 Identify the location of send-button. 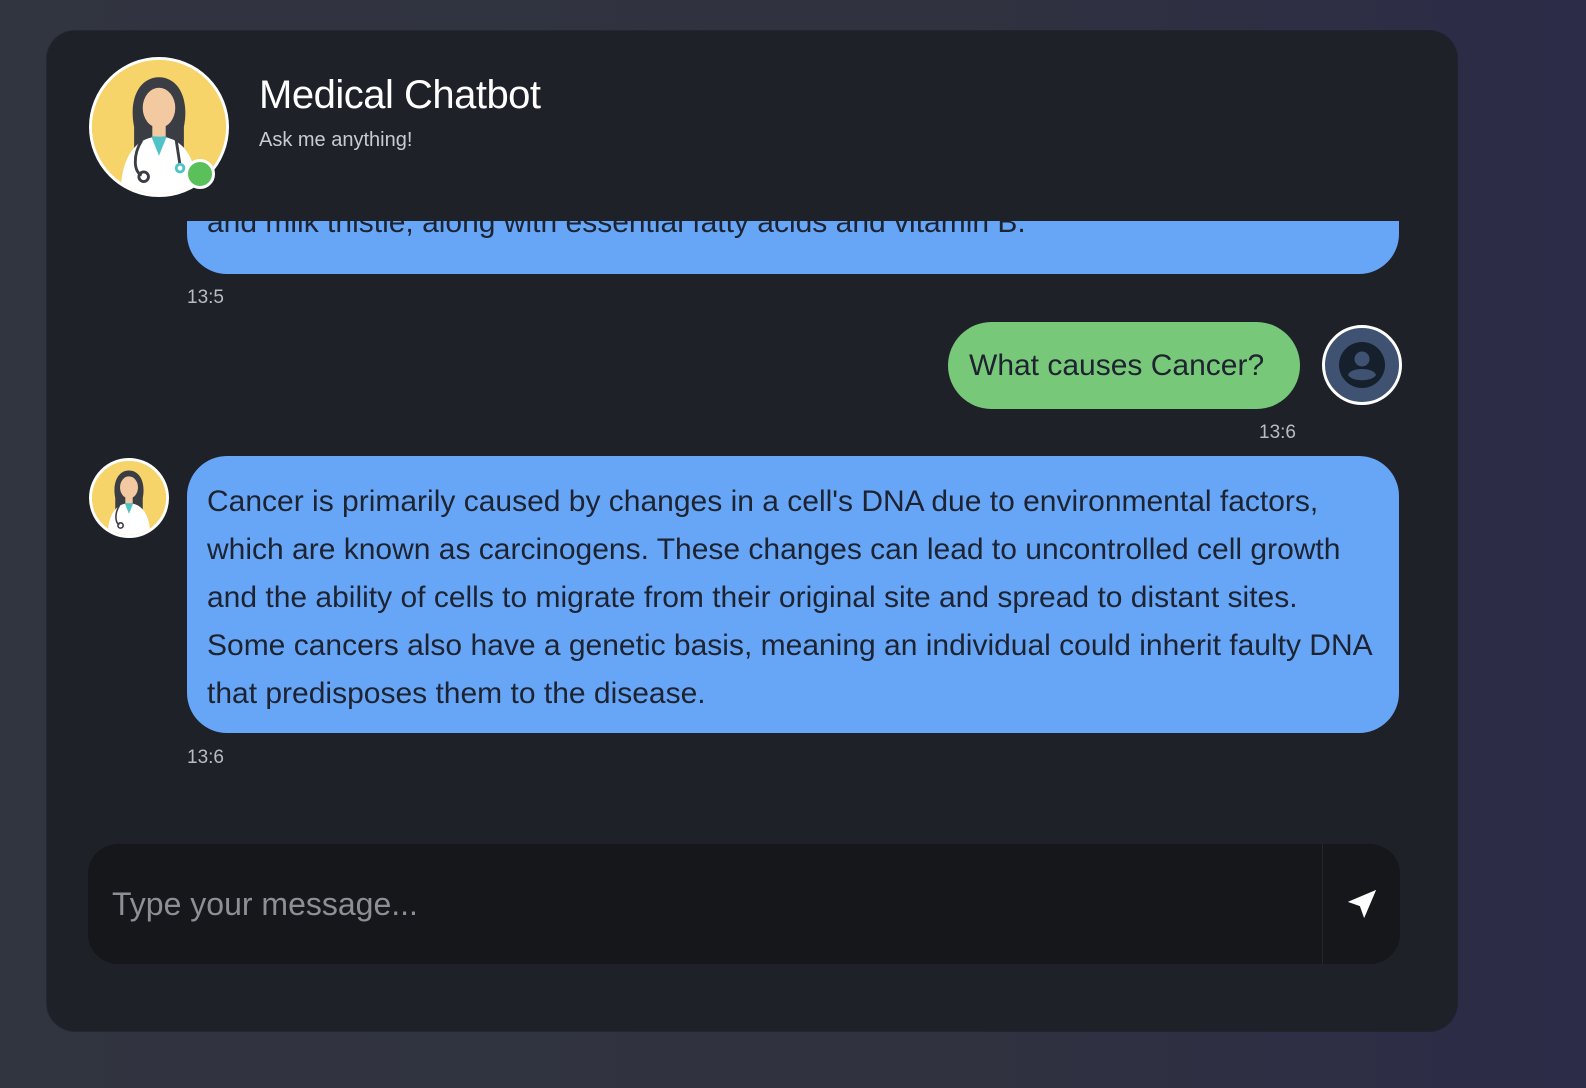
(1361, 904).